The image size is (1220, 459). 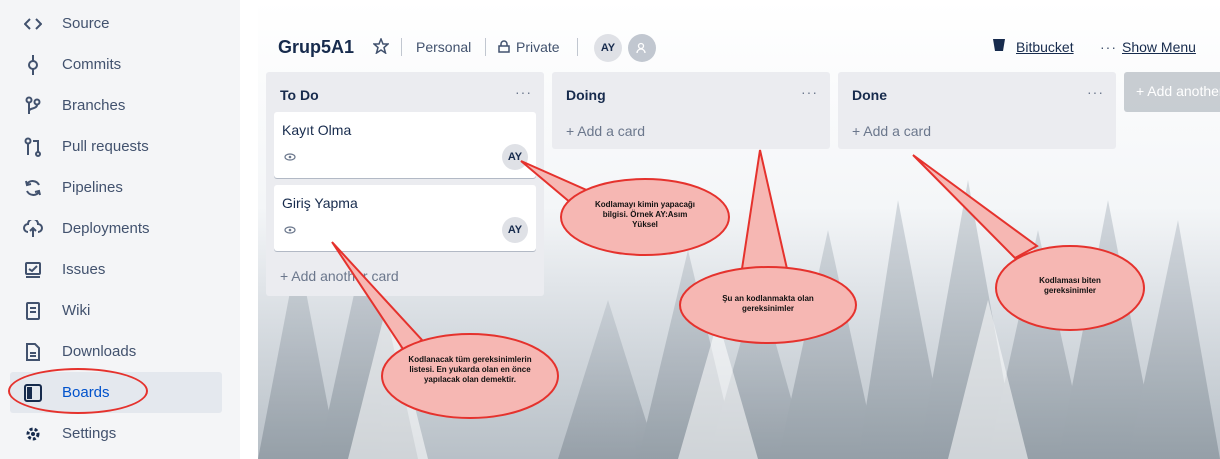 What do you see at coordinates (642, 48) in the screenshot?
I see `add-member-icon` at bounding box center [642, 48].